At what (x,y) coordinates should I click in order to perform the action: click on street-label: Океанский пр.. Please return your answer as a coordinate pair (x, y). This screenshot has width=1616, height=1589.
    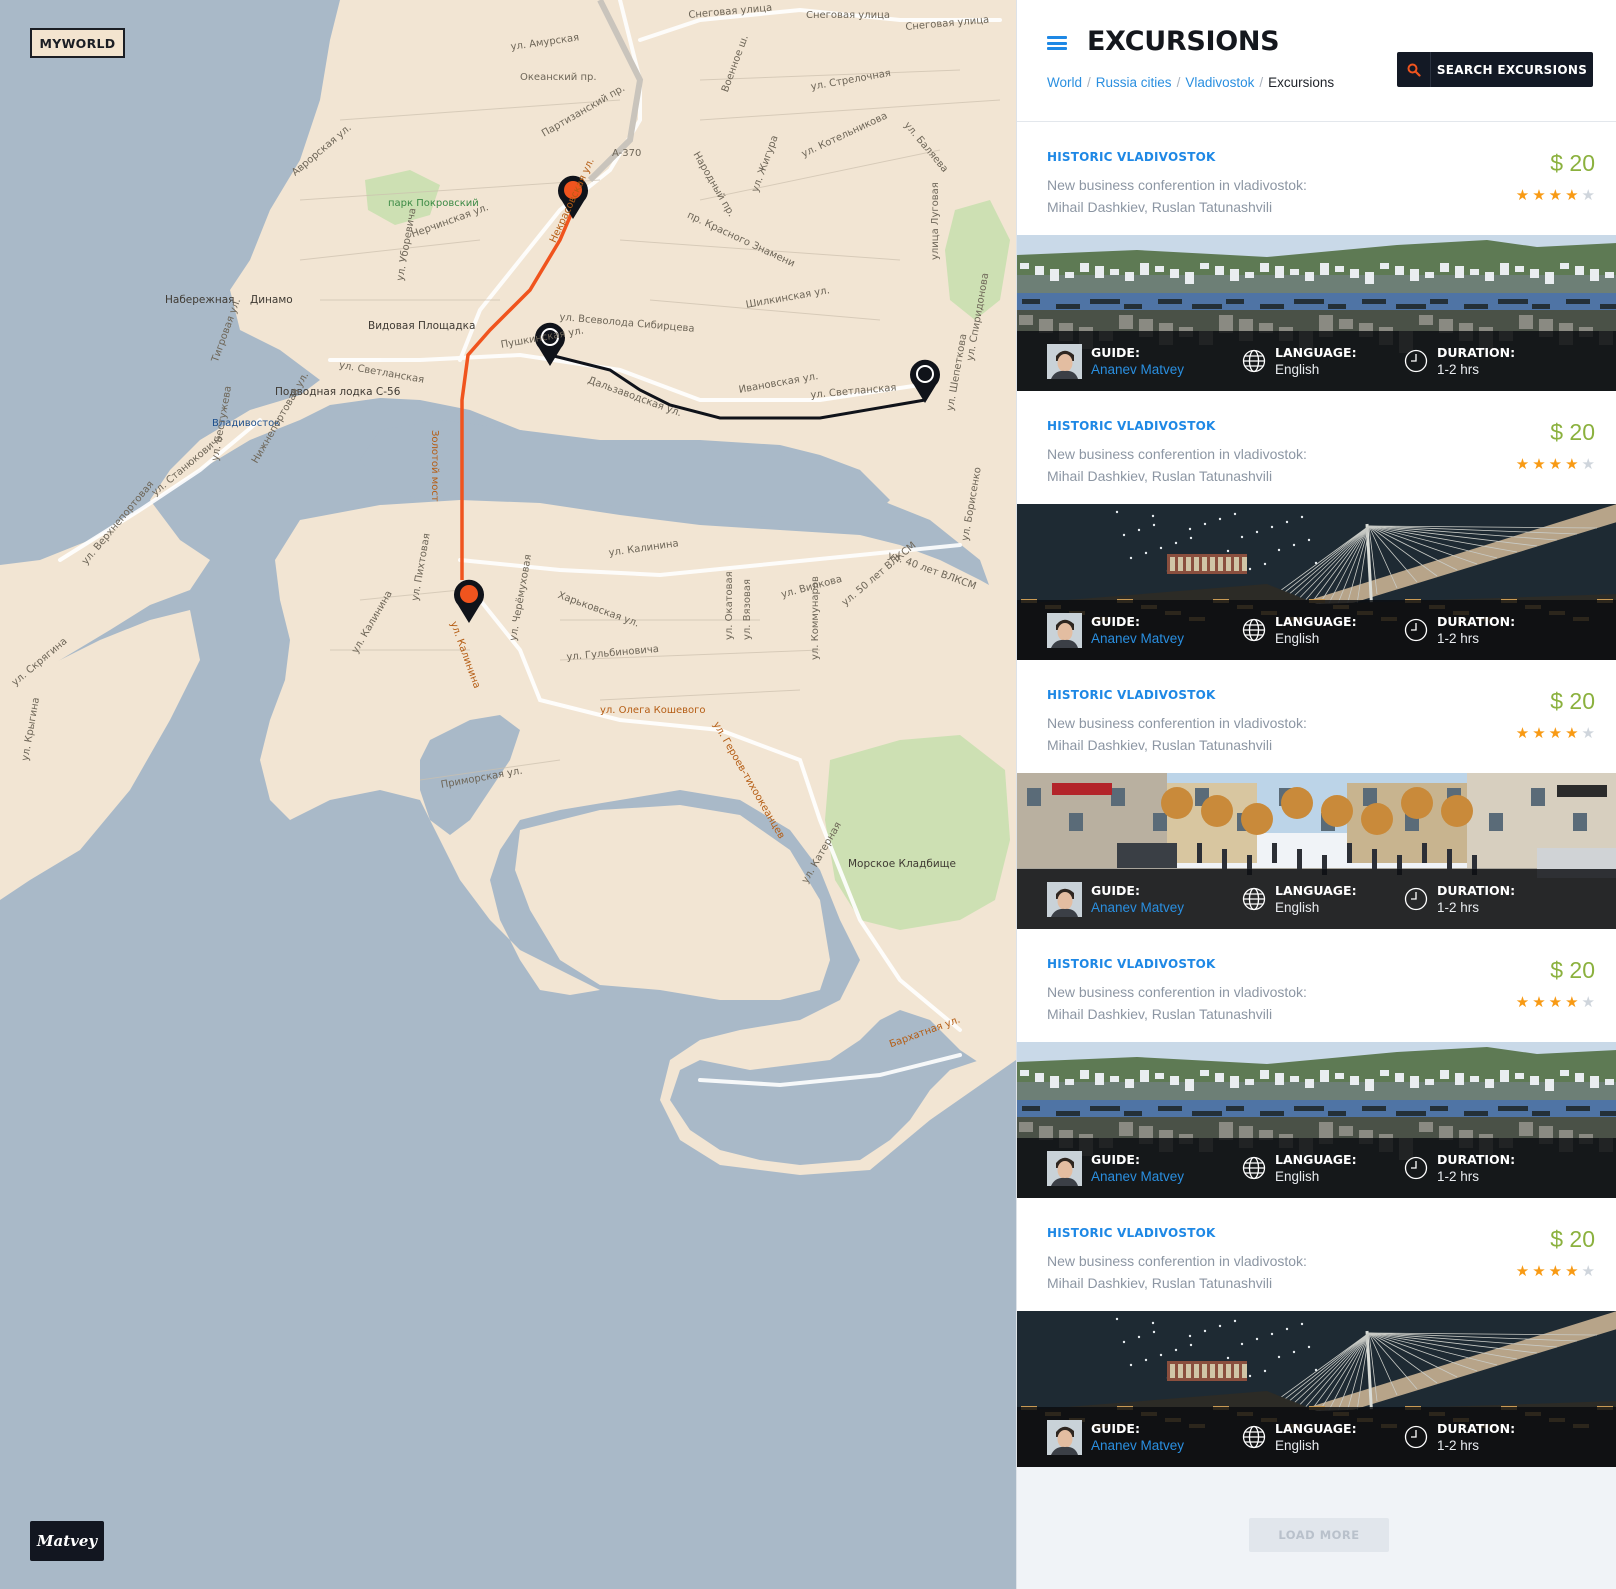
    Looking at the image, I should click on (558, 77).